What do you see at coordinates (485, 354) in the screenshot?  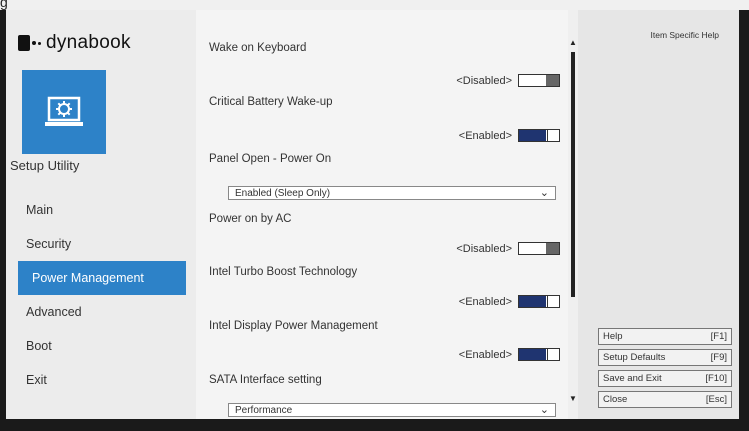 I see `display-power-value: <Enabled>` at bounding box center [485, 354].